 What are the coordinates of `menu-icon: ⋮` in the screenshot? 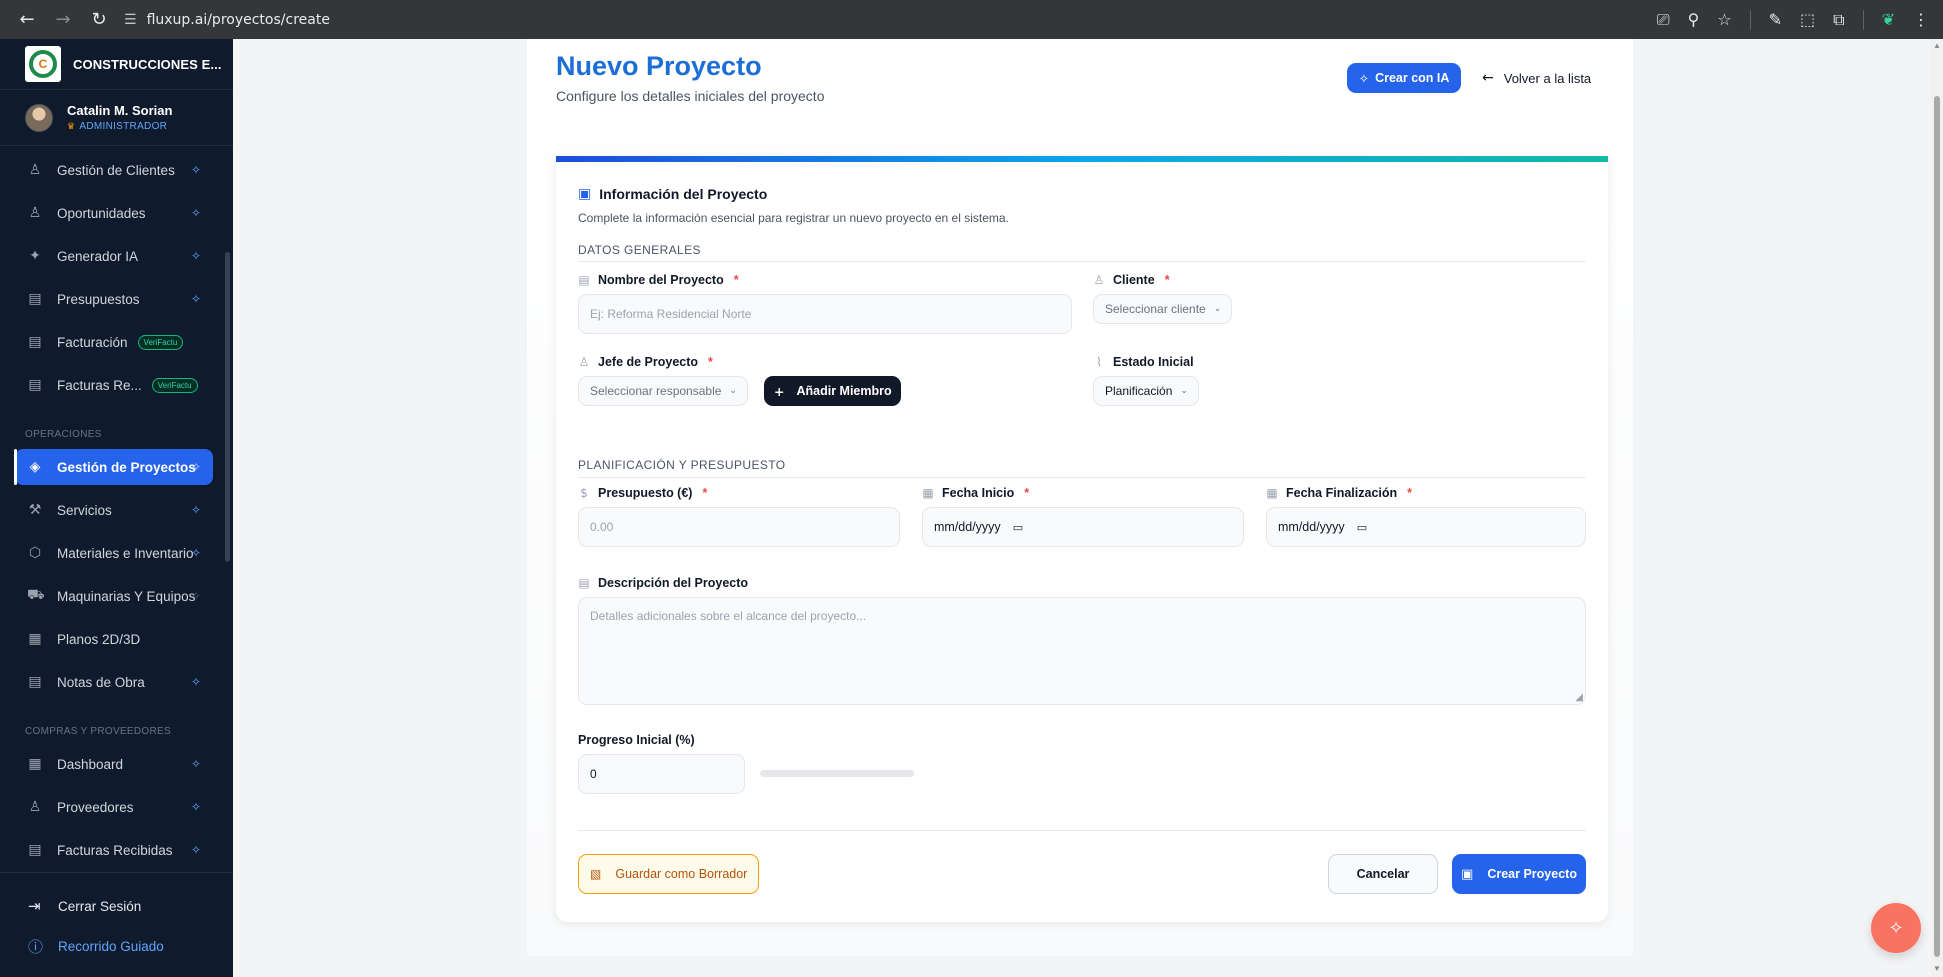 It's located at (1921, 19).